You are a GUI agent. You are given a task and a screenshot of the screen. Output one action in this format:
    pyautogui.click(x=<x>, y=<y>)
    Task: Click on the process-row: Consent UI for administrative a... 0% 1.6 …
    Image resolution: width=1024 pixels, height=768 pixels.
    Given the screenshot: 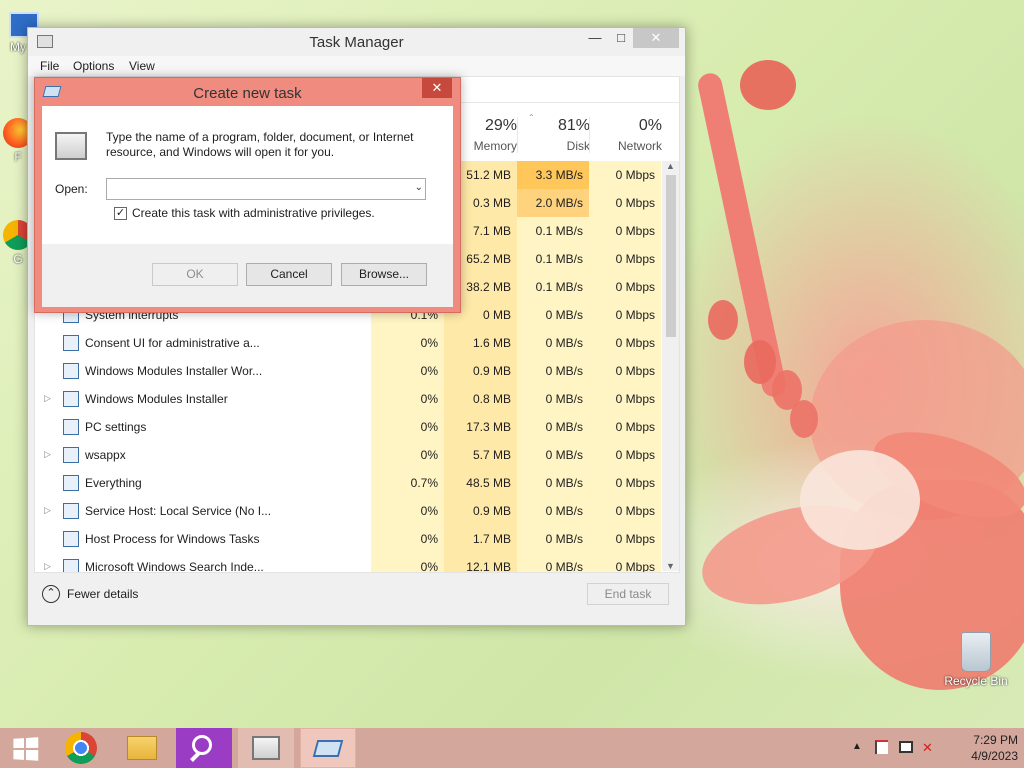 What is the action you would take?
    pyautogui.click(x=348, y=343)
    